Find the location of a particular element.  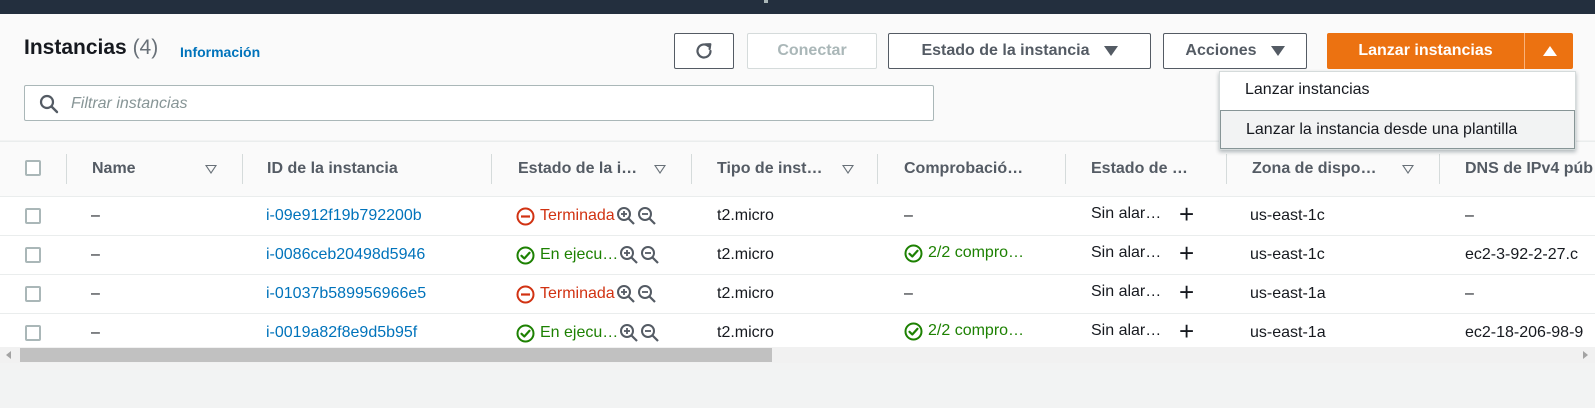

launch-options-toggle is located at coordinates (1549, 51).